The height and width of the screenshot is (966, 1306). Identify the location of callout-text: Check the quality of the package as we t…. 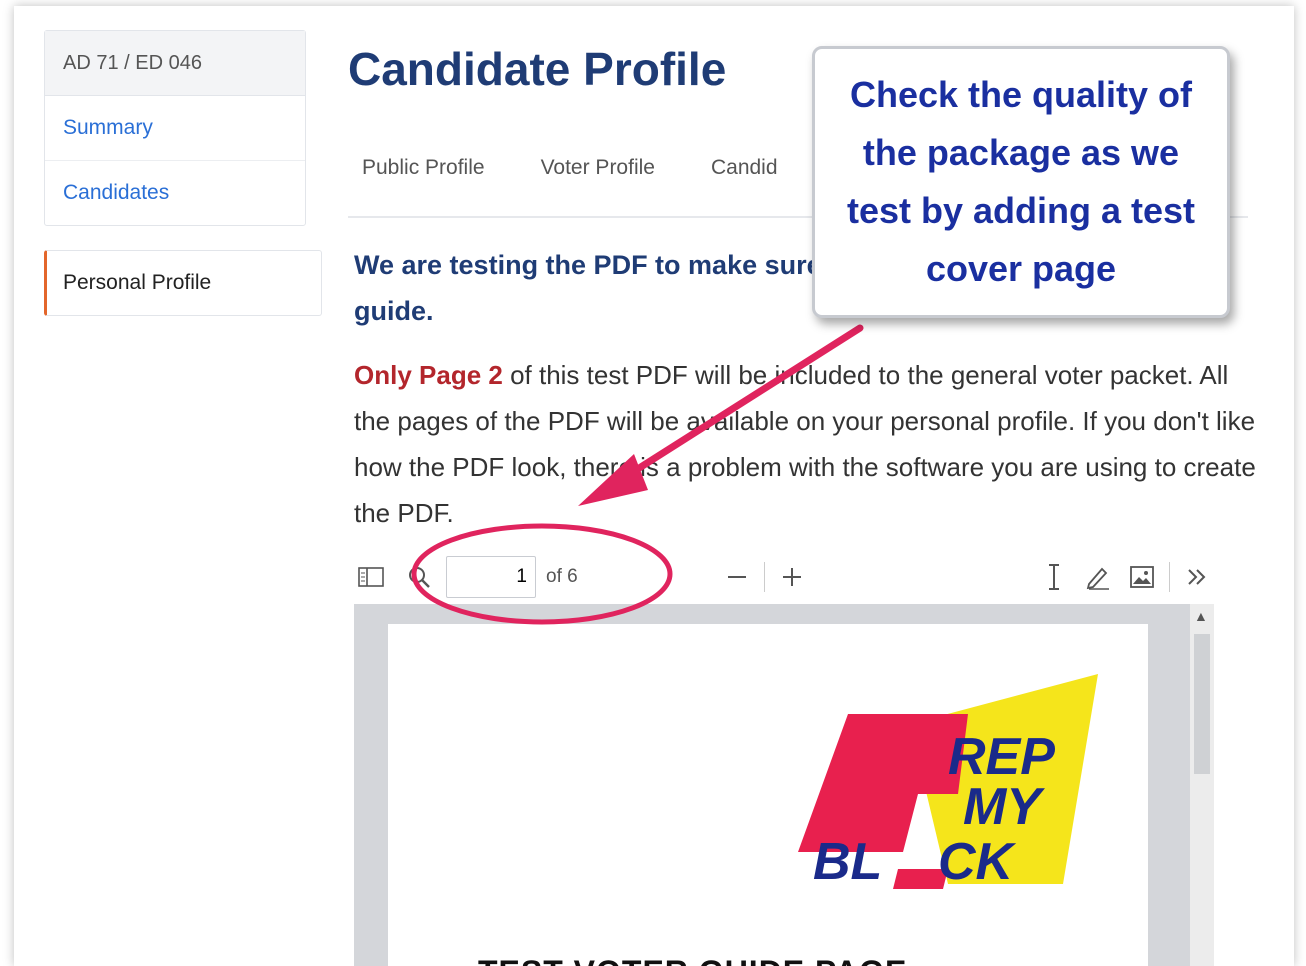
(1021, 181).